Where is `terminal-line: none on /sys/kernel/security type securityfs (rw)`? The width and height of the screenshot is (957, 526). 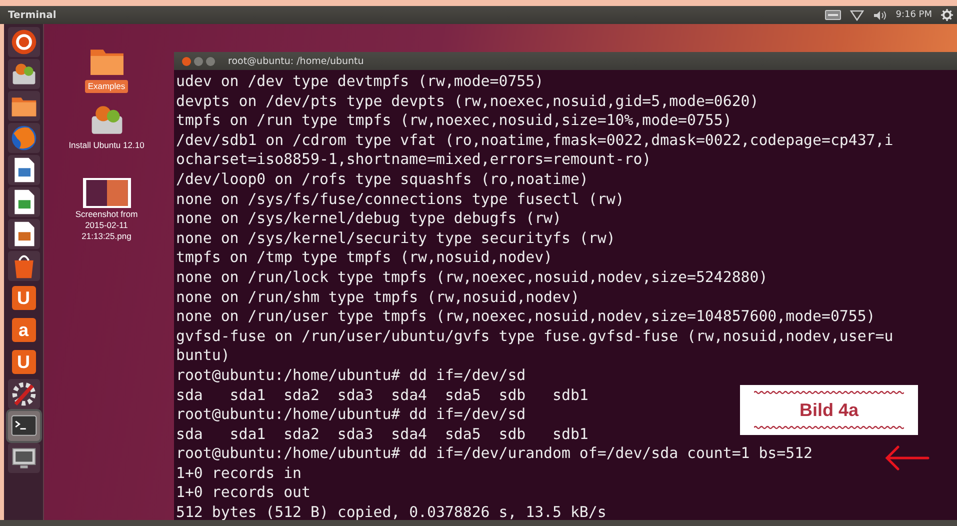
terminal-line: none on /sys/kernel/security type securityfs (rw) is located at coordinates (396, 238).